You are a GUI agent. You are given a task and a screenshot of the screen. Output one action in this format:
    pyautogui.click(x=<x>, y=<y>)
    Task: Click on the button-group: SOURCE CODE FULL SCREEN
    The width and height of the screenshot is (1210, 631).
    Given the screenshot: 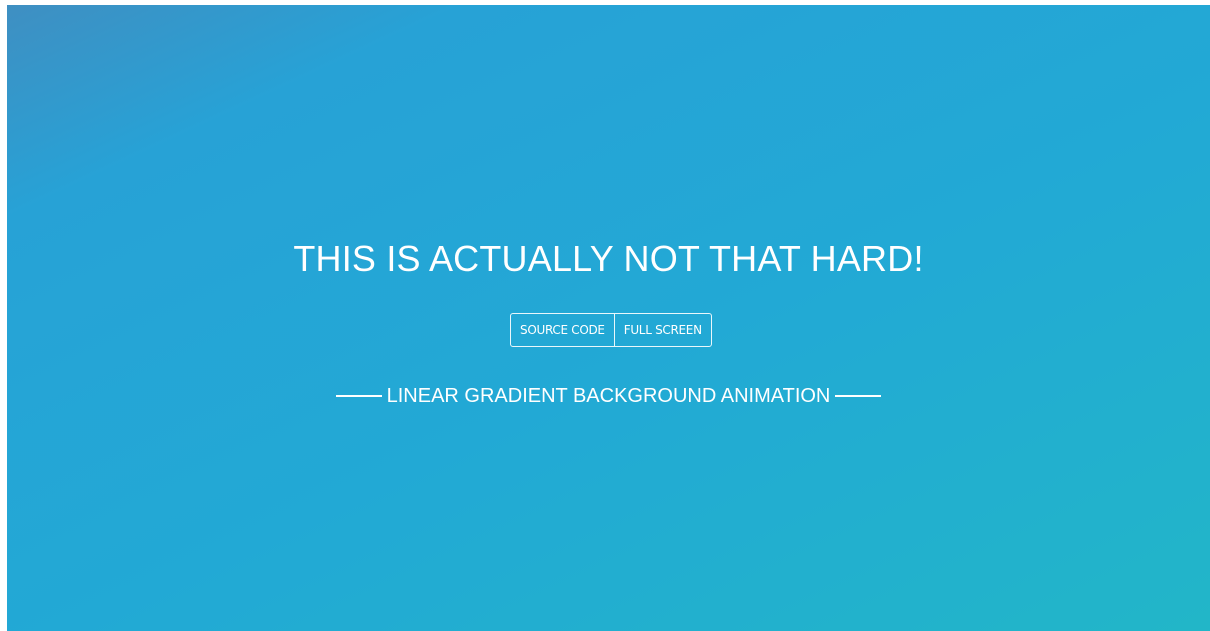 What is the action you would take?
    pyautogui.click(x=611, y=330)
    